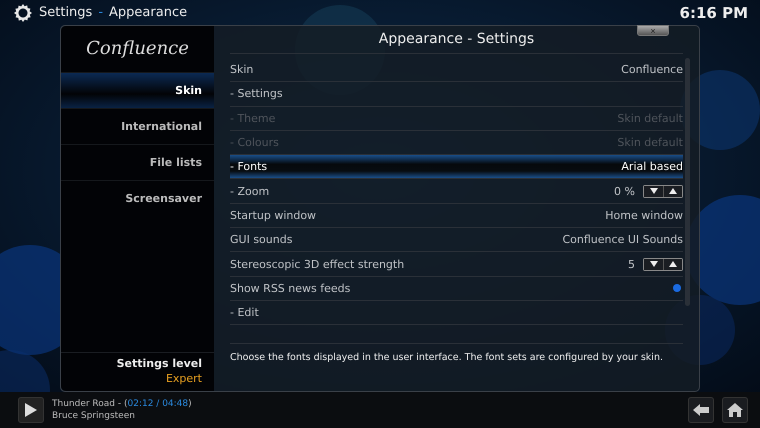 This screenshot has width=760, height=428. What do you see at coordinates (254, 143) in the screenshot?
I see `setting-label: - Colours` at bounding box center [254, 143].